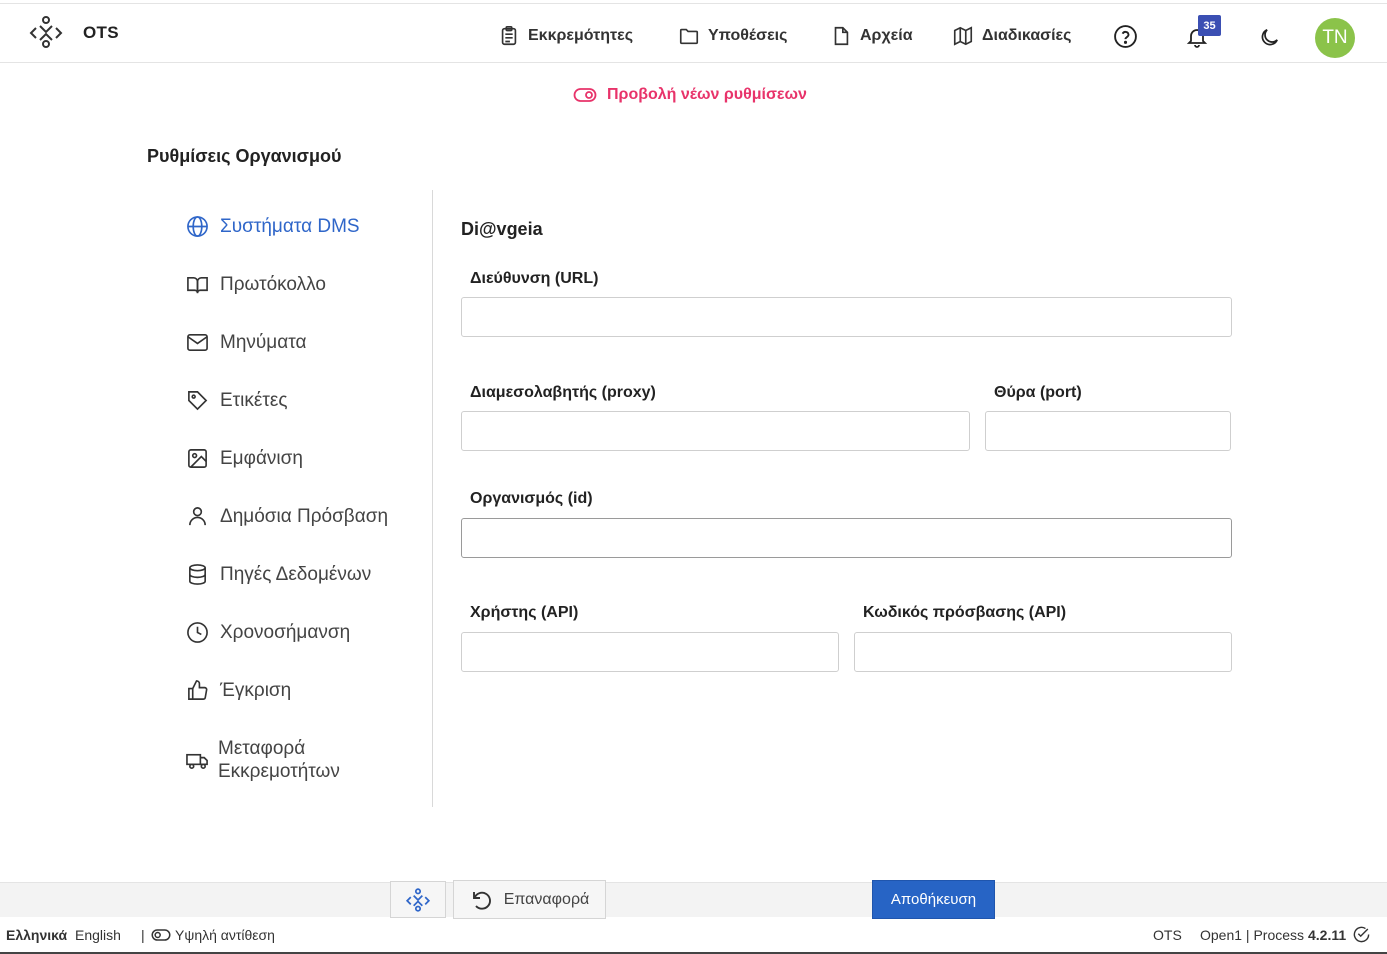 The image size is (1387, 954). Describe the element at coordinates (1043, 652) in the screenshot. I see `api-password-input` at that location.